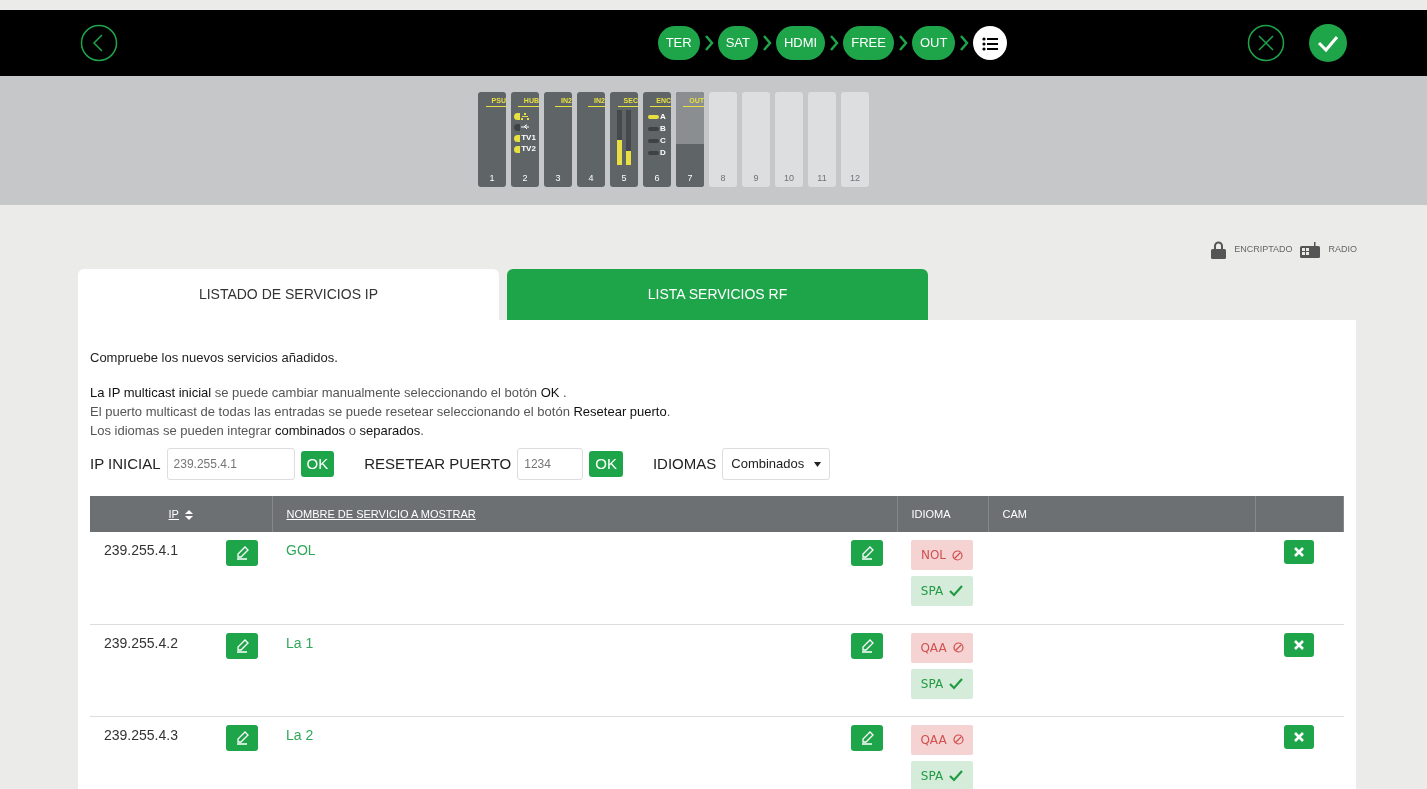 The height and width of the screenshot is (789, 1427). What do you see at coordinates (125, 463) in the screenshot?
I see `ip-label: IP INICIAL` at bounding box center [125, 463].